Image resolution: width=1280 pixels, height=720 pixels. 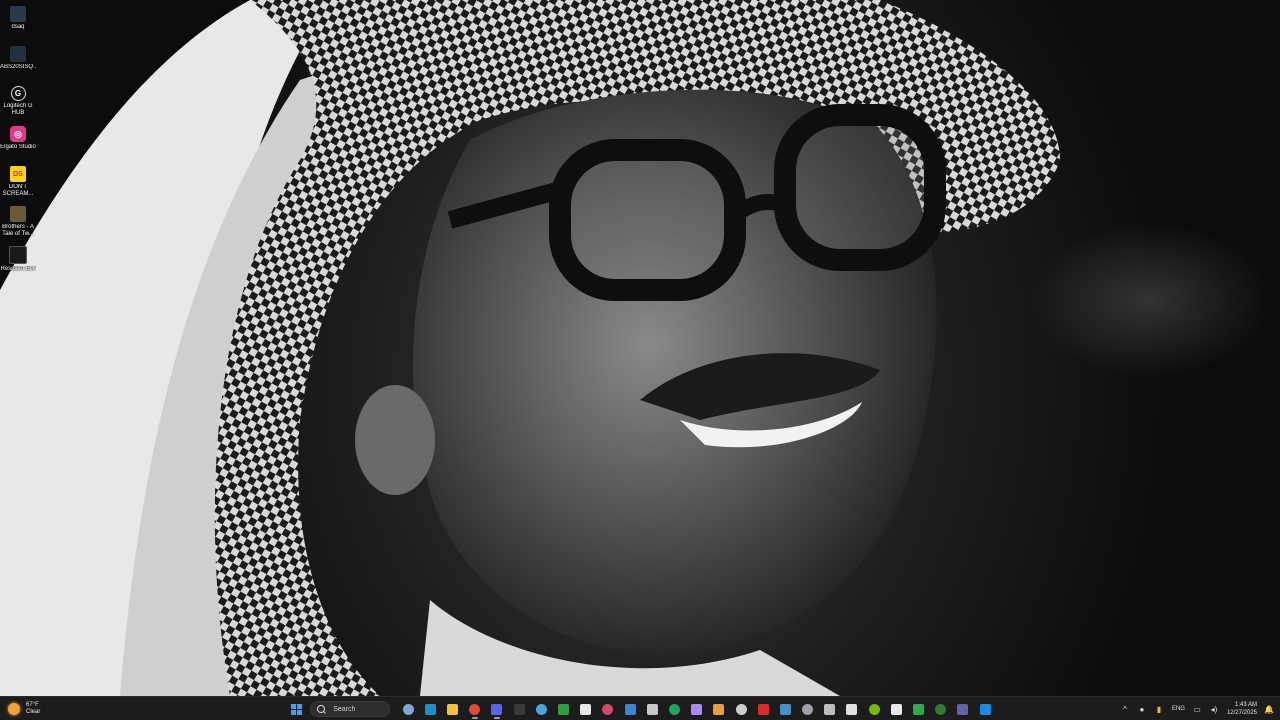 I want to click on game-icon: DS, so click(x=18, y=174).